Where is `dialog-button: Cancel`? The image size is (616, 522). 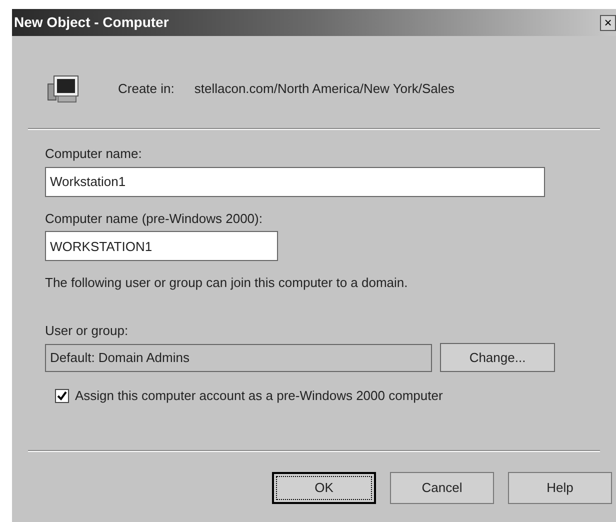 dialog-button: Cancel is located at coordinates (442, 488).